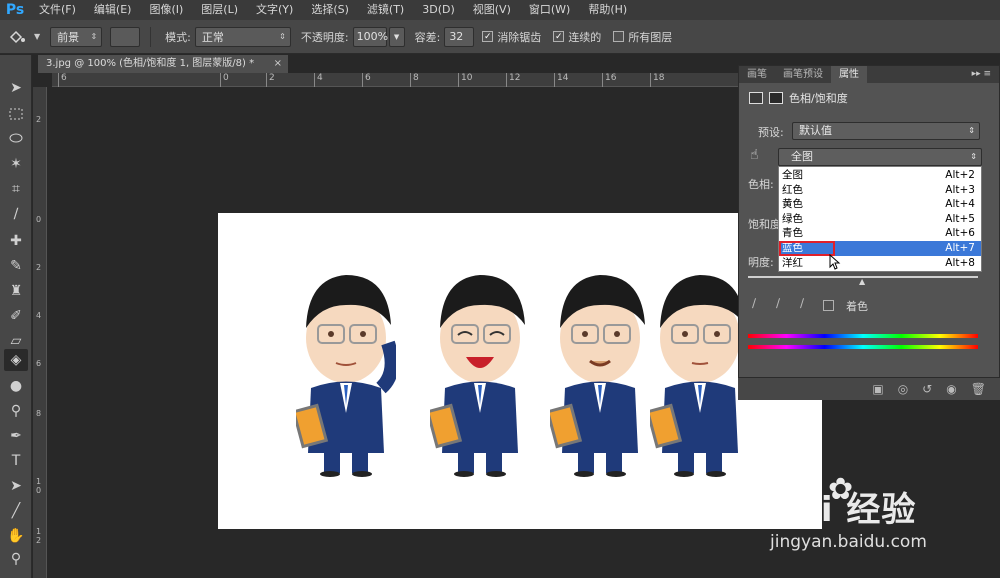  Describe the element at coordinates (880, 175) in the screenshot. I see `dropdown-item: 全图 Alt+2` at that location.